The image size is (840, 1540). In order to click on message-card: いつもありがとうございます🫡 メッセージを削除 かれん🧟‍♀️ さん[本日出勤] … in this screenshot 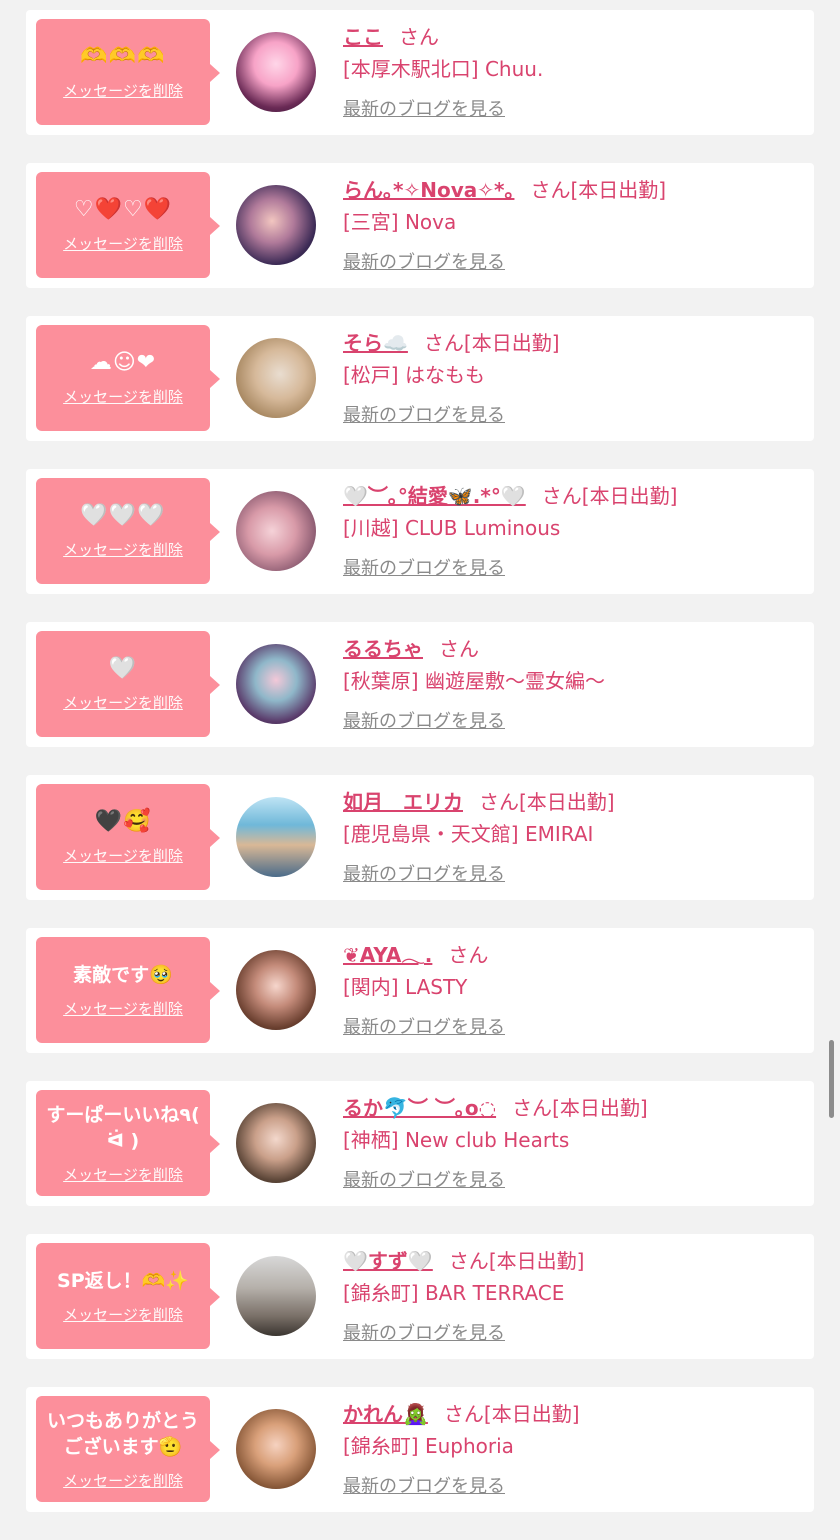, I will do `click(420, 1449)`.